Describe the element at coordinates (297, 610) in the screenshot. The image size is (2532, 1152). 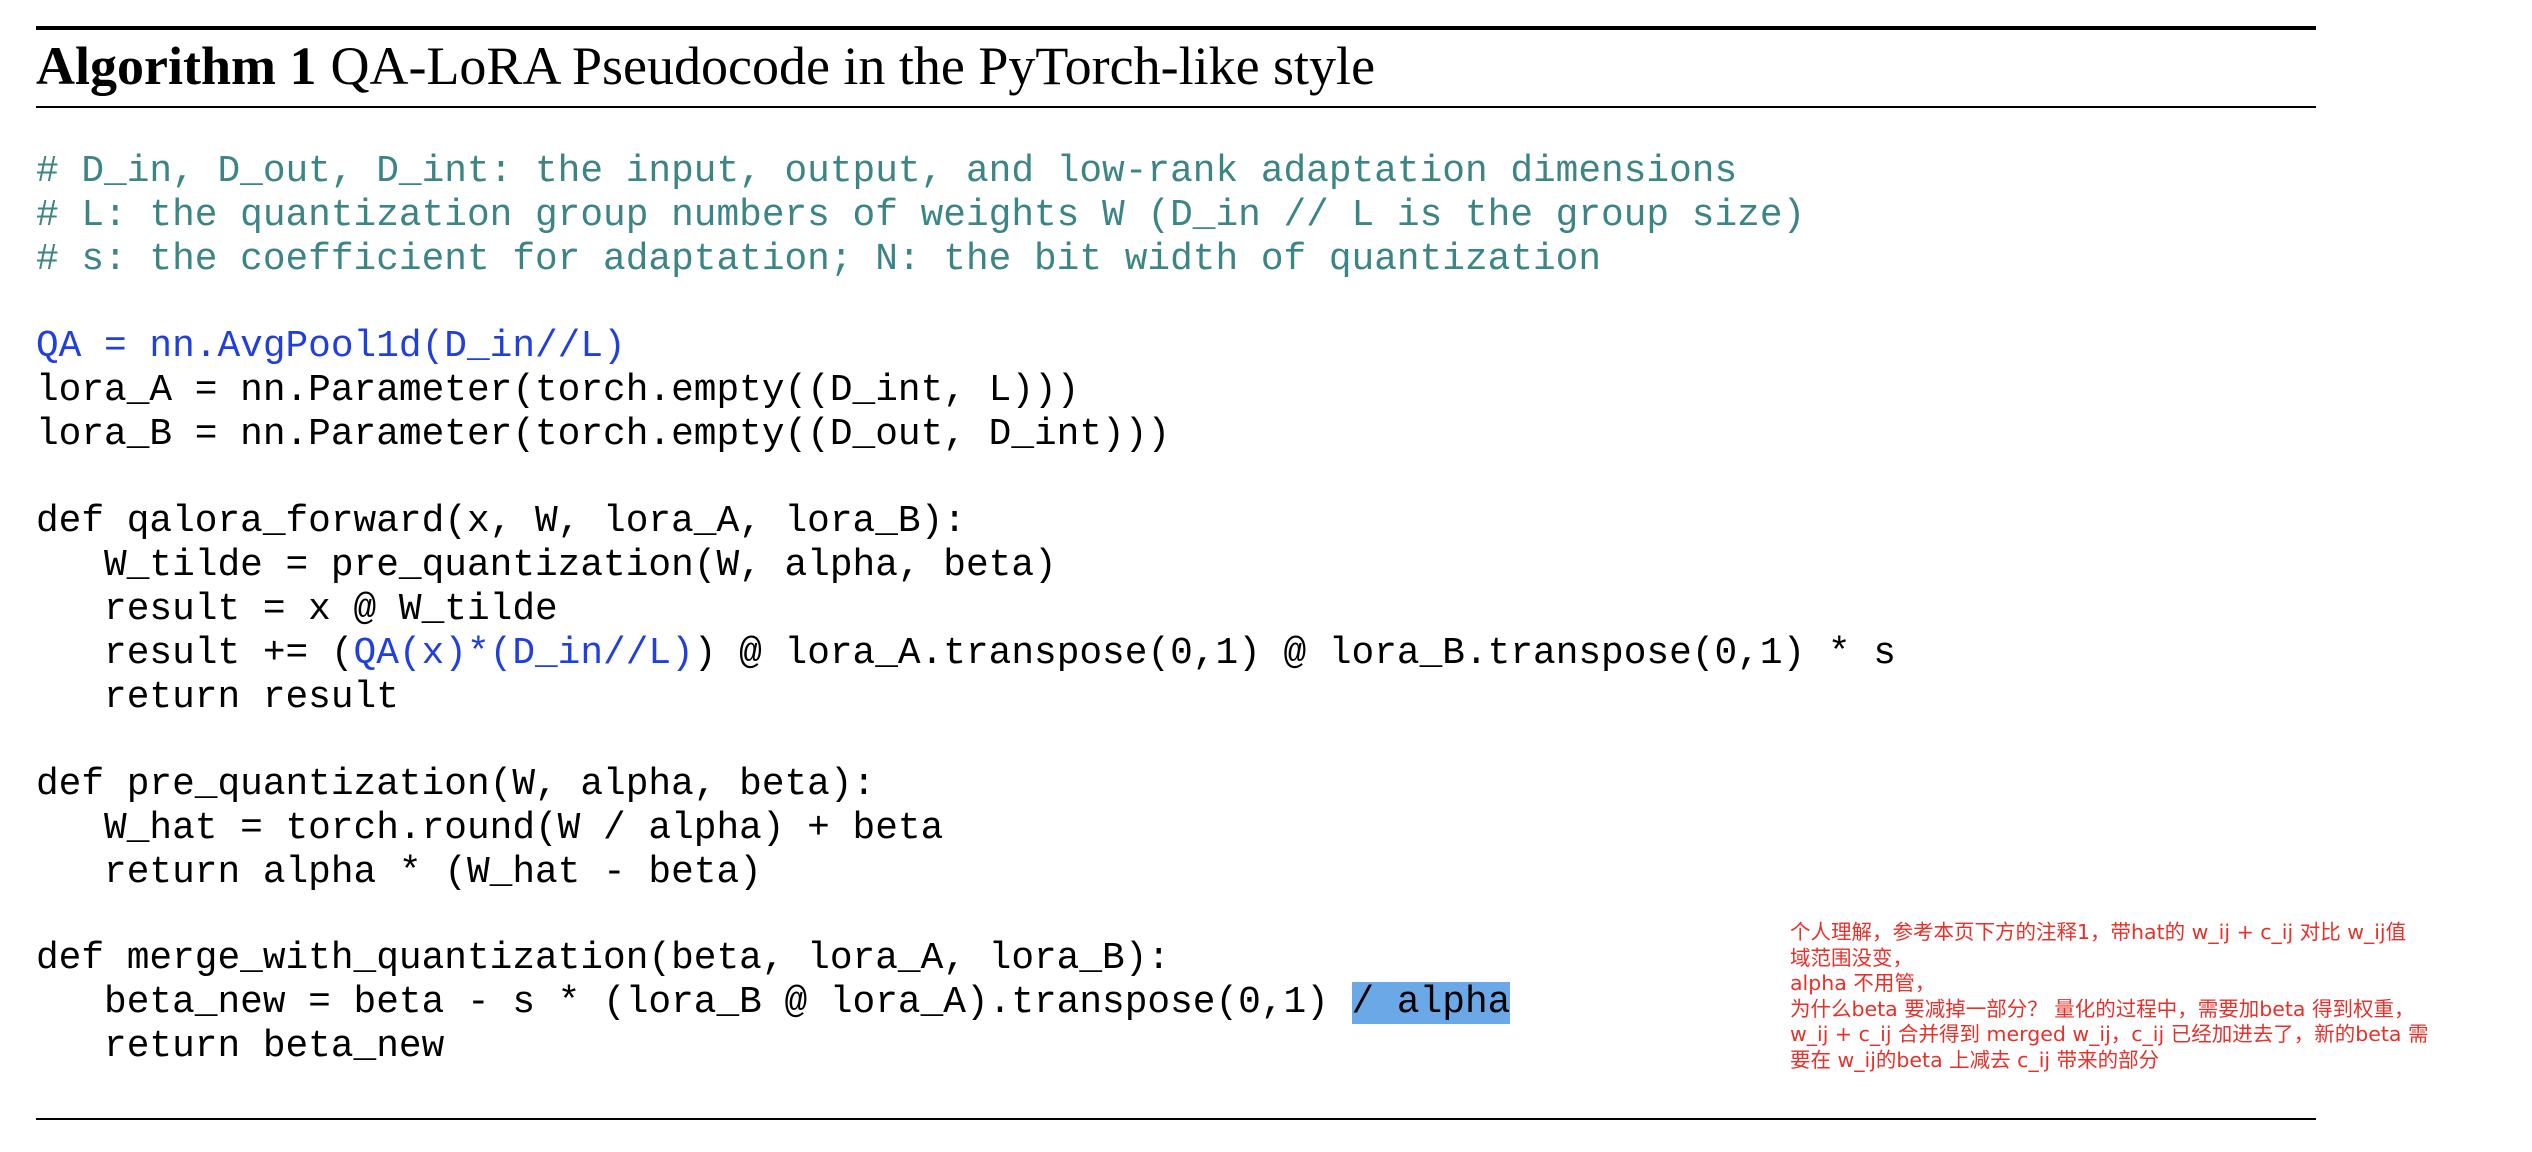
I see `code-line-forward-result: result = x @ W_tilde` at that location.